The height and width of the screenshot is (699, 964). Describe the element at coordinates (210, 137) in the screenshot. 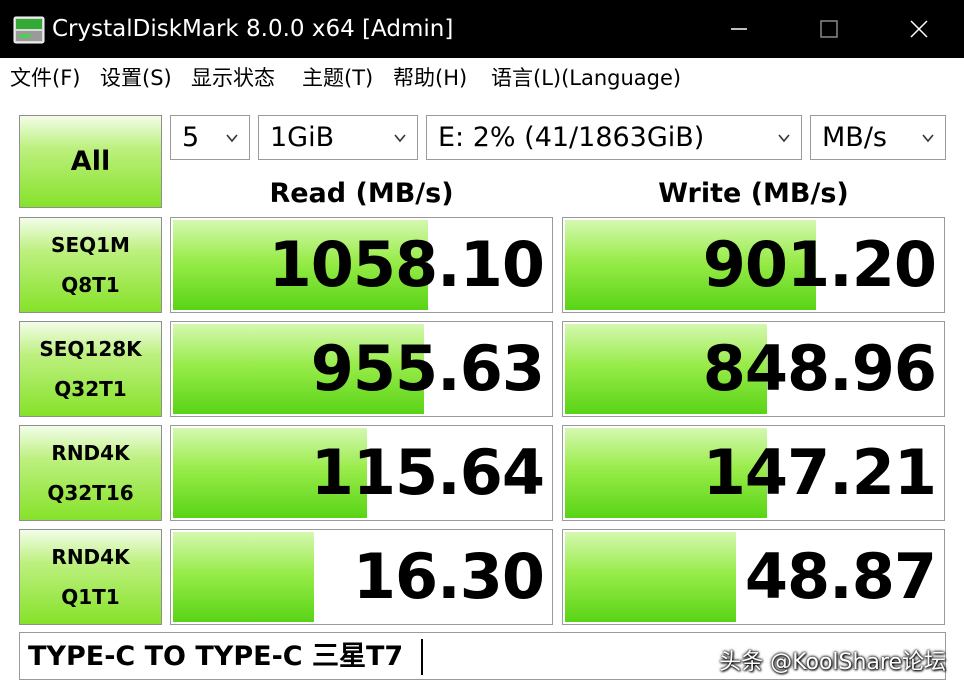

I see `test-count-select: 5` at that location.